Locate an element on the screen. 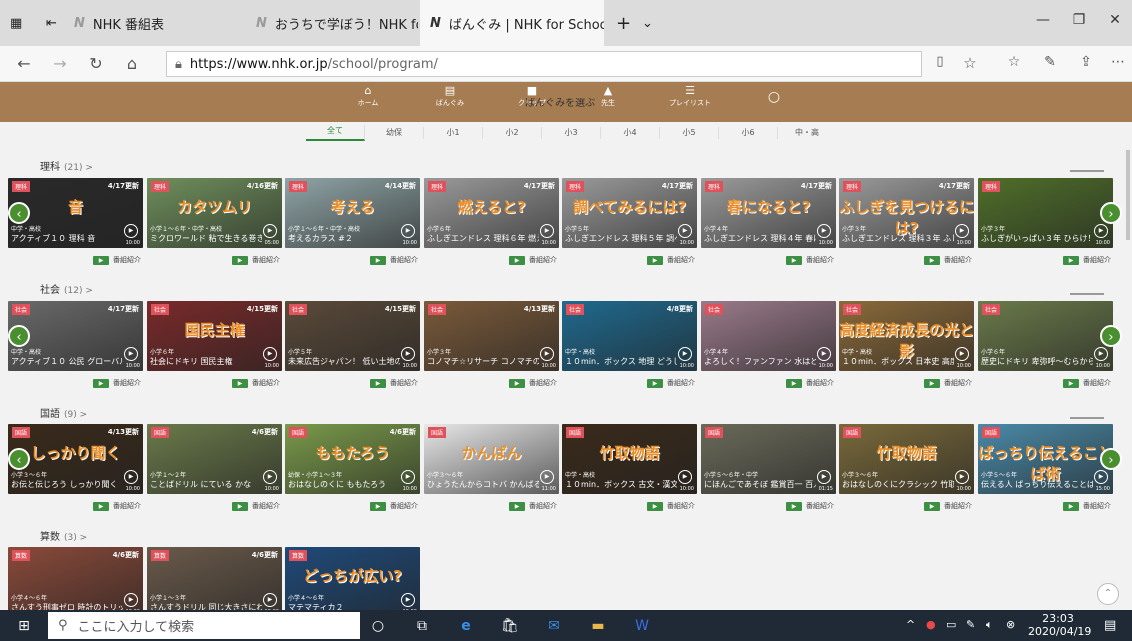  filter-chu-ko: 中・高 is located at coordinates (807, 133).